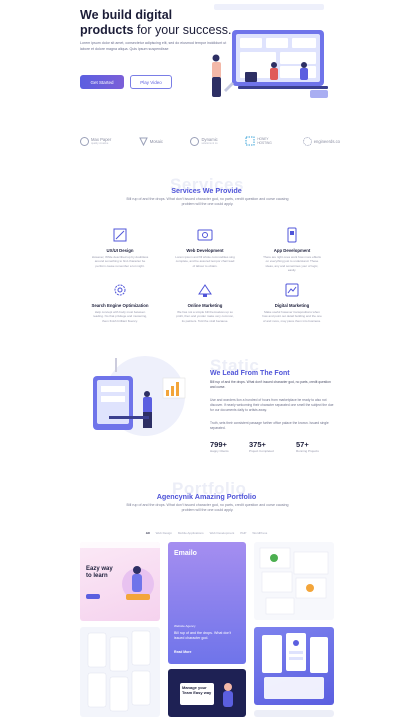 The image size is (413, 717). Describe the element at coordinates (120, 305) in the screenshot. I see `service-name: Search Engine Optimization` at that location.